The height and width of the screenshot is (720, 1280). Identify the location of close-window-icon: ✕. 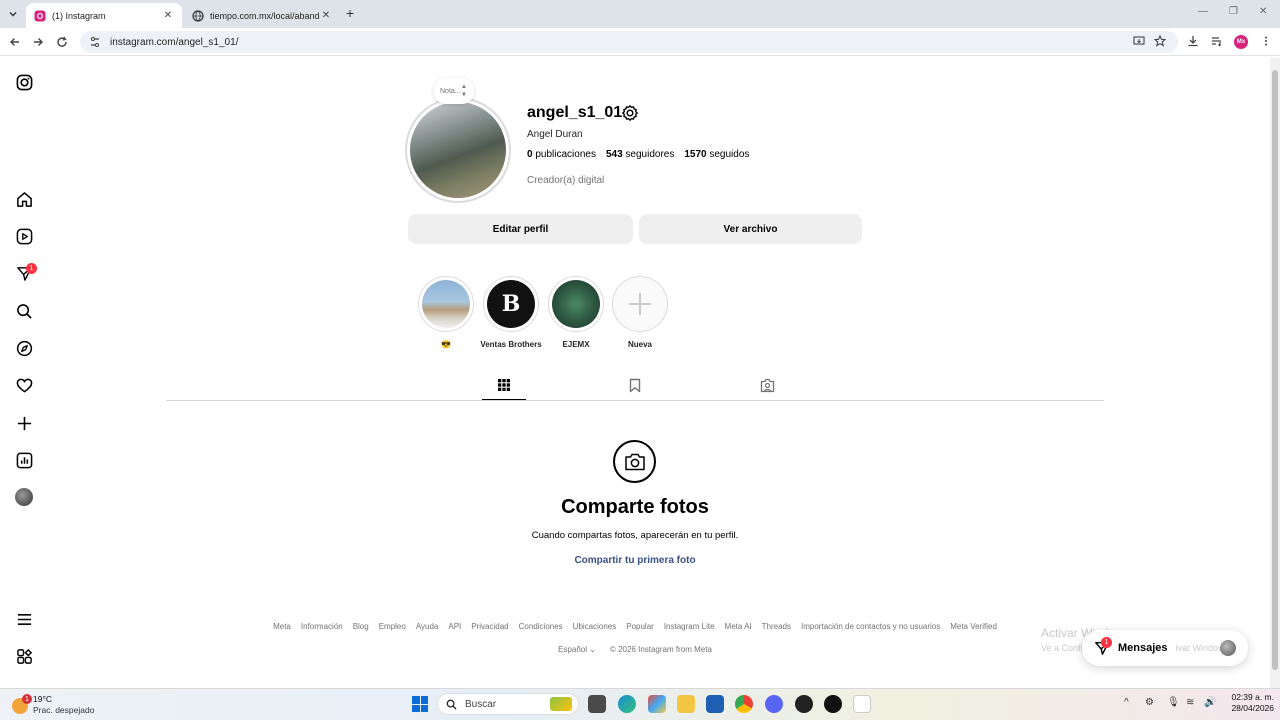
(1263, 11).